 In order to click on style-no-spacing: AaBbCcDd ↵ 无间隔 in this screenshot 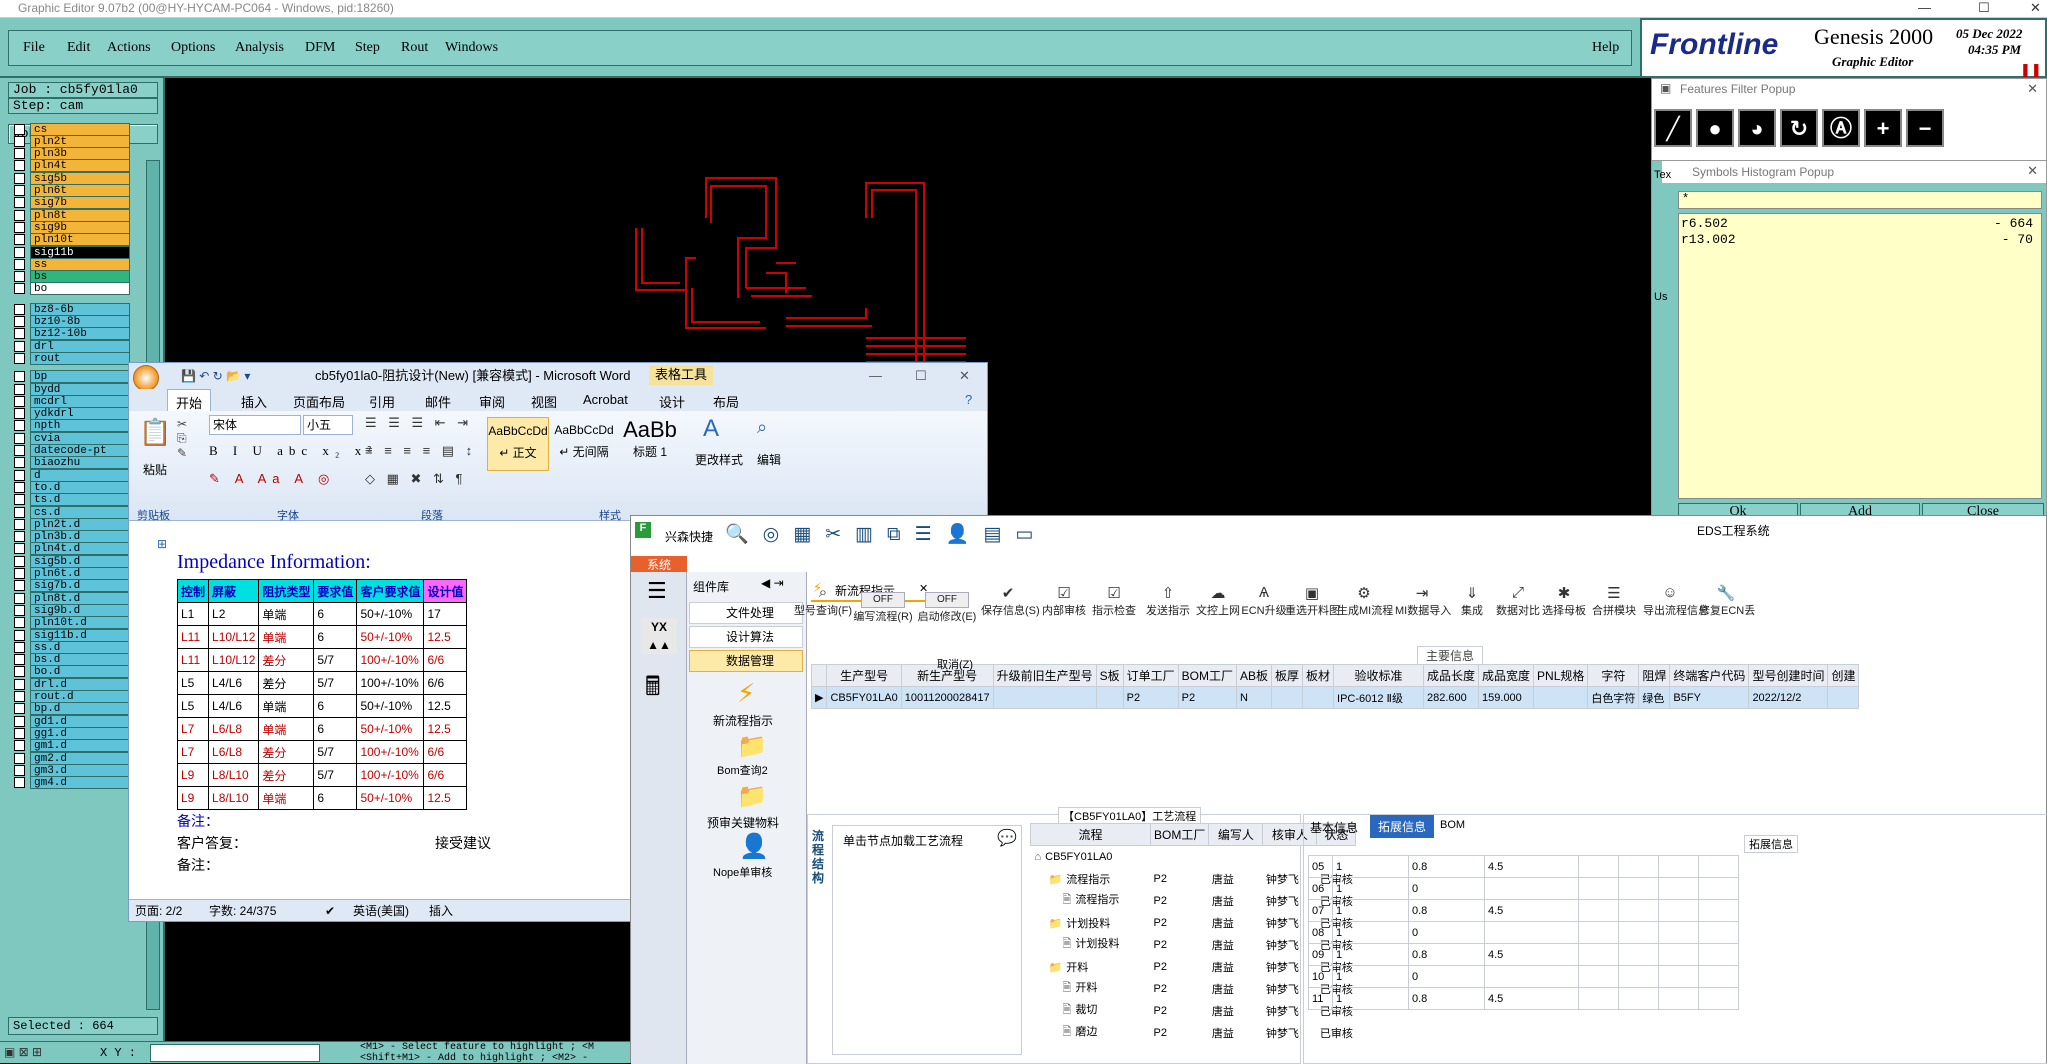, I will do `click(584, 444)`.